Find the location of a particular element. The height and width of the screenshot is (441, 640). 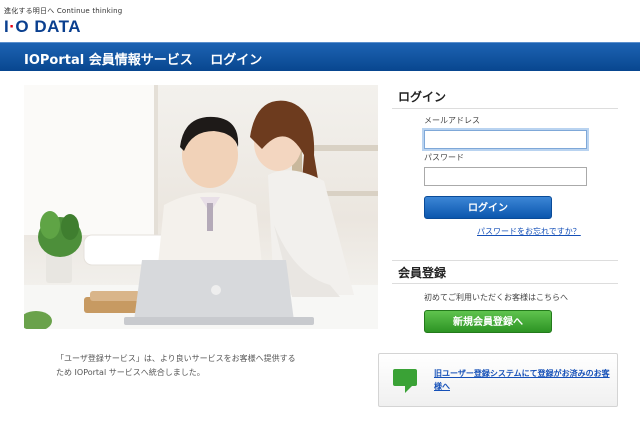

site-header: 進化する明日へ Continue thinking I·O DATA is located at coordinates (320, 21).